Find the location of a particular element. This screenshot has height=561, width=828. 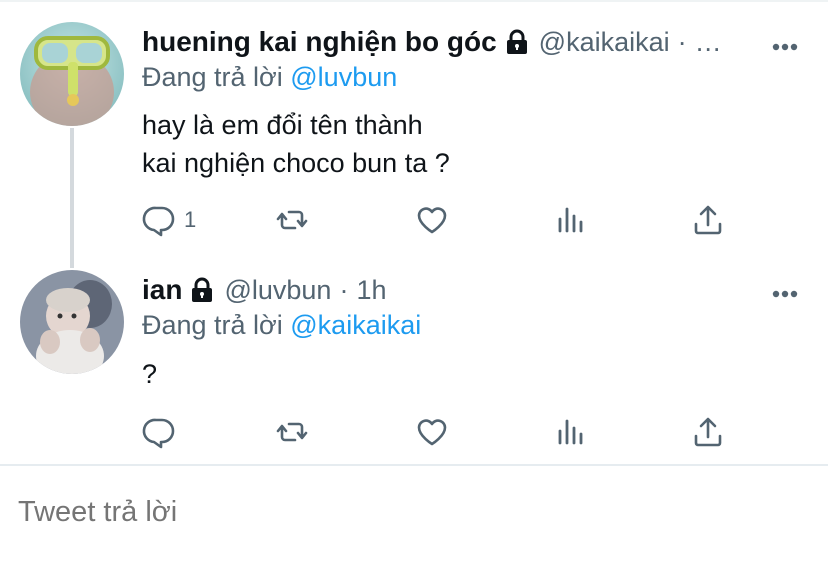

replying-to: Đang trả lời @luvbun is located at coordinates (269, 77).